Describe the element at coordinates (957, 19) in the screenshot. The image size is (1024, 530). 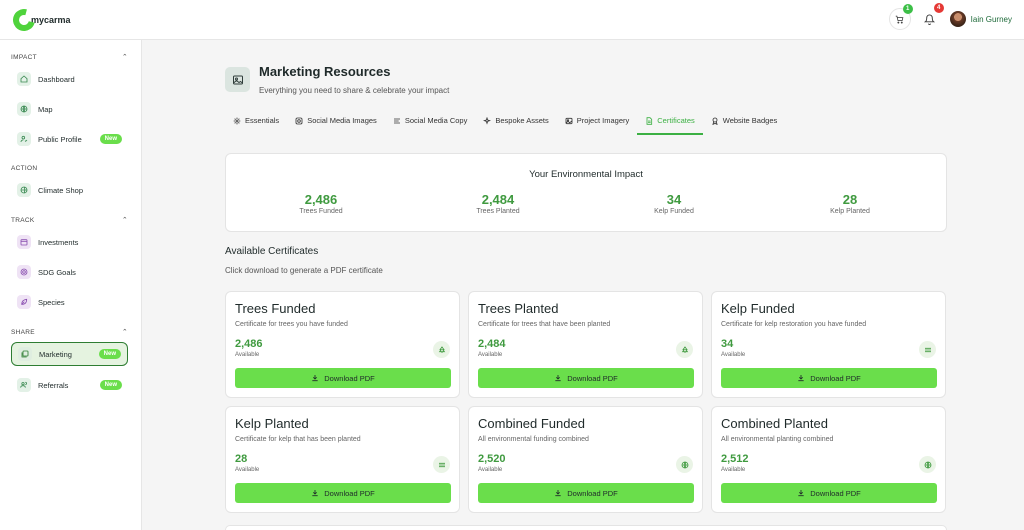
I see `avatar` at that location.